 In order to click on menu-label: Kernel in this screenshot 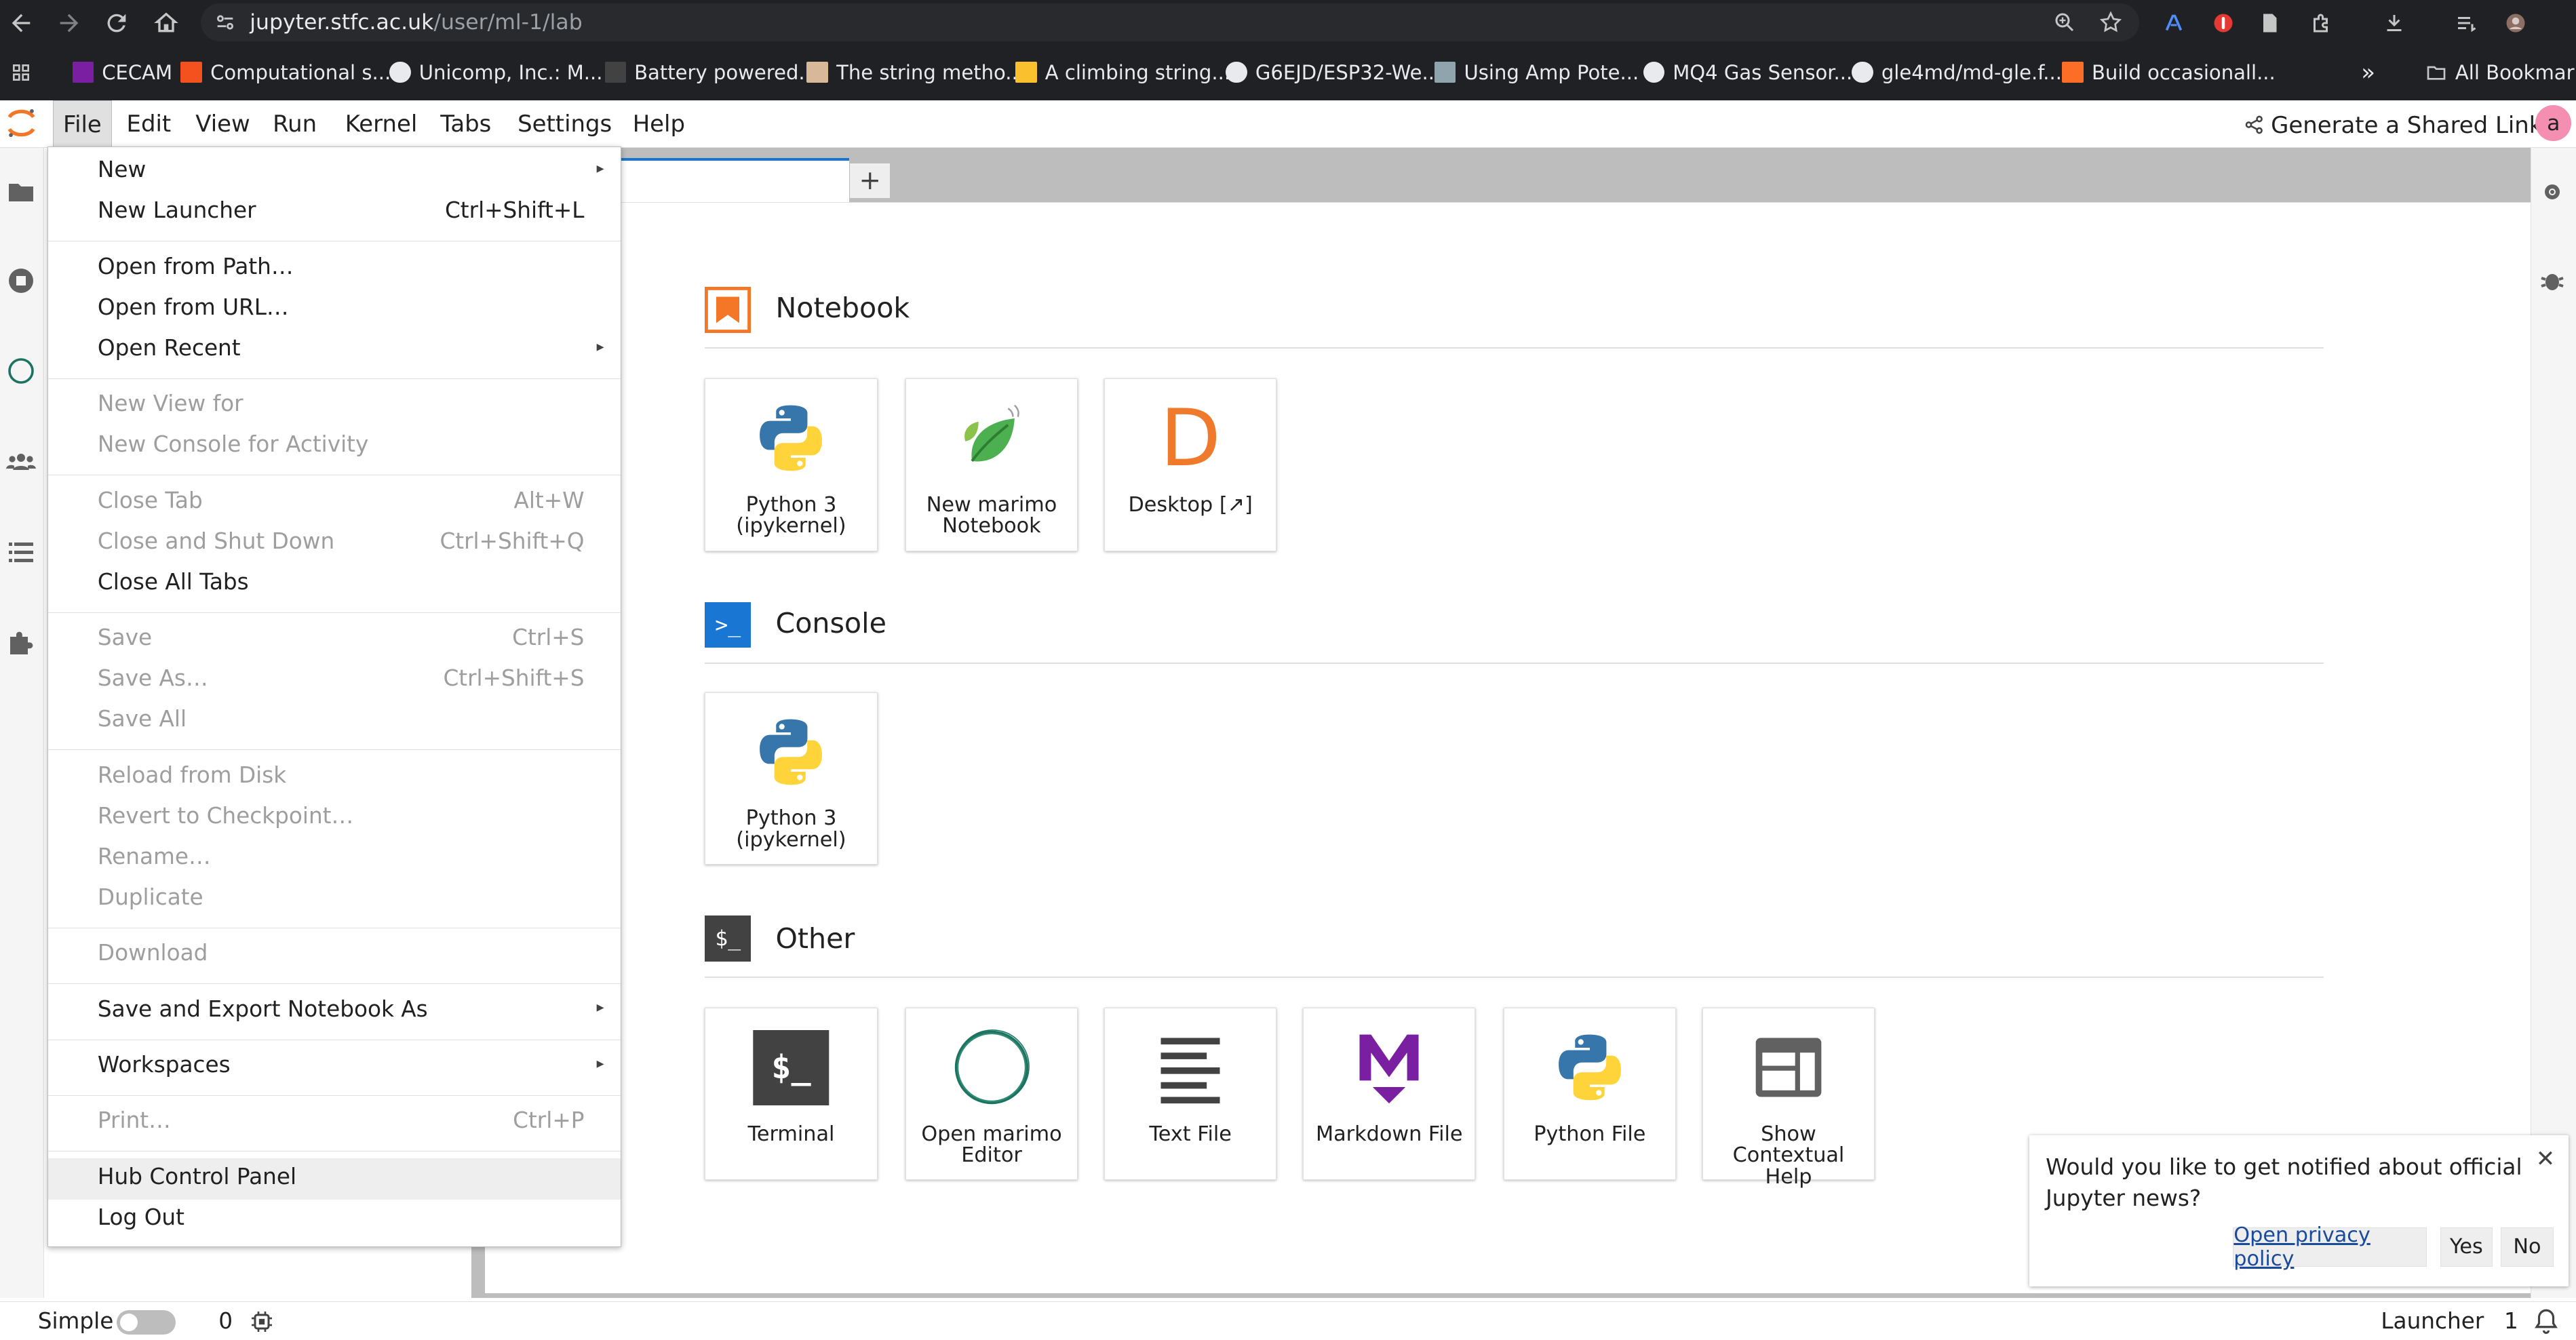, I will do `click(381, 124)`.